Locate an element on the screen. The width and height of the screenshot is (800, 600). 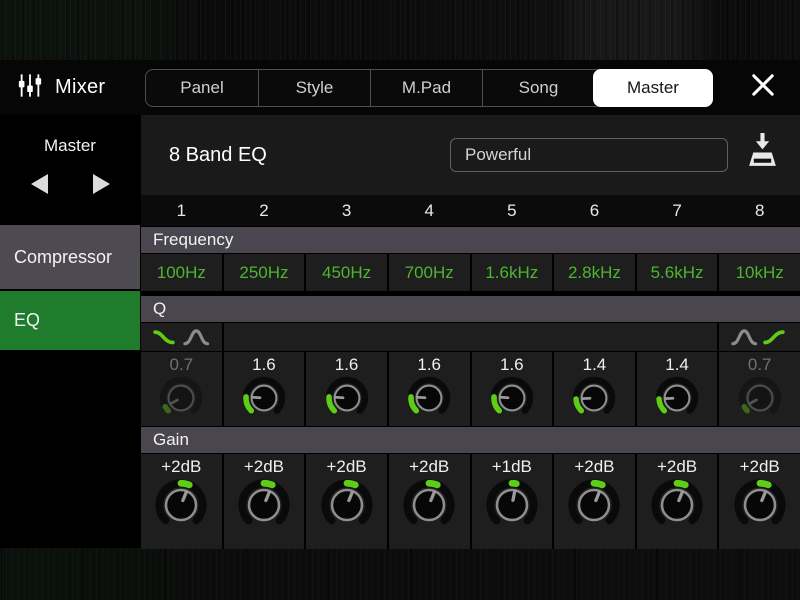
band-4-q-knob is located at coordinates (429, 398).